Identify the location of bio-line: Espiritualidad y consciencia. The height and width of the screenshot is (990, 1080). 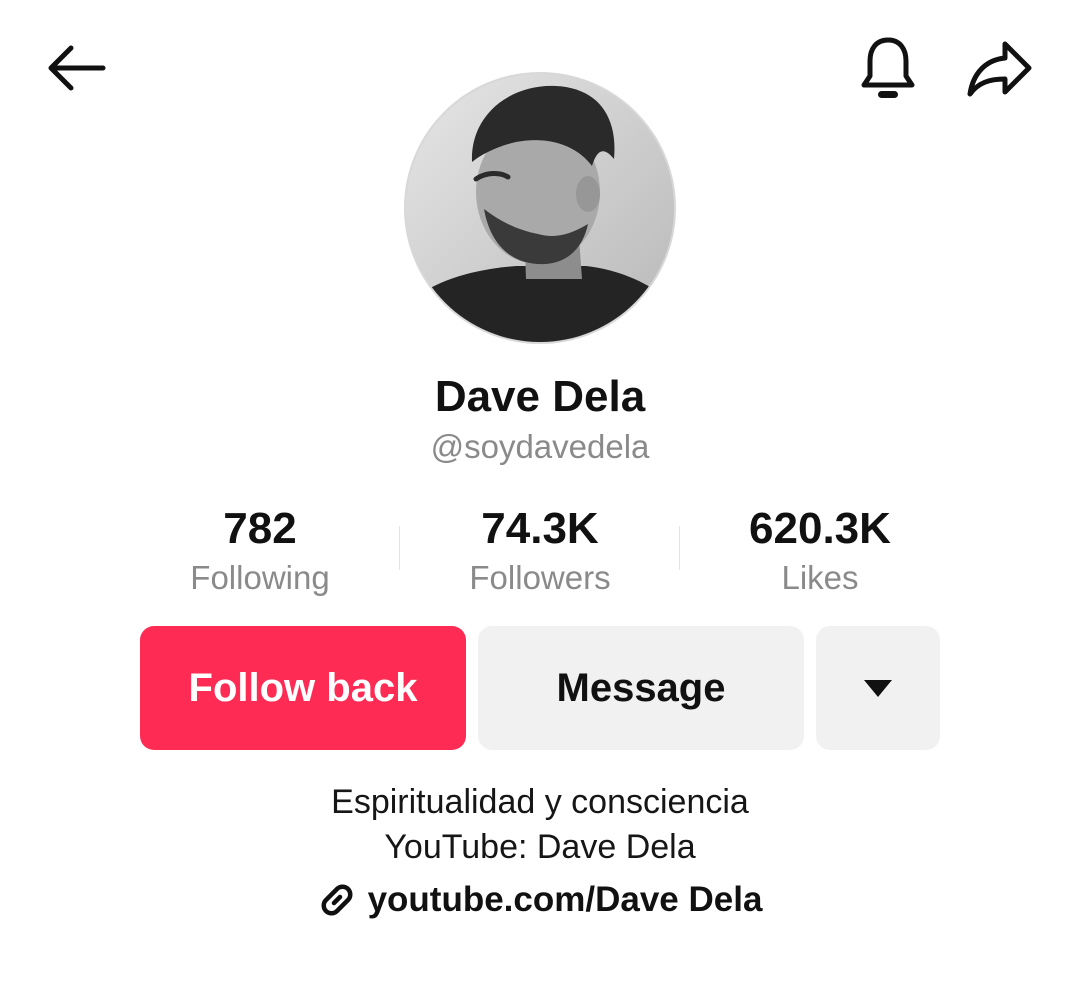
(540, 802).